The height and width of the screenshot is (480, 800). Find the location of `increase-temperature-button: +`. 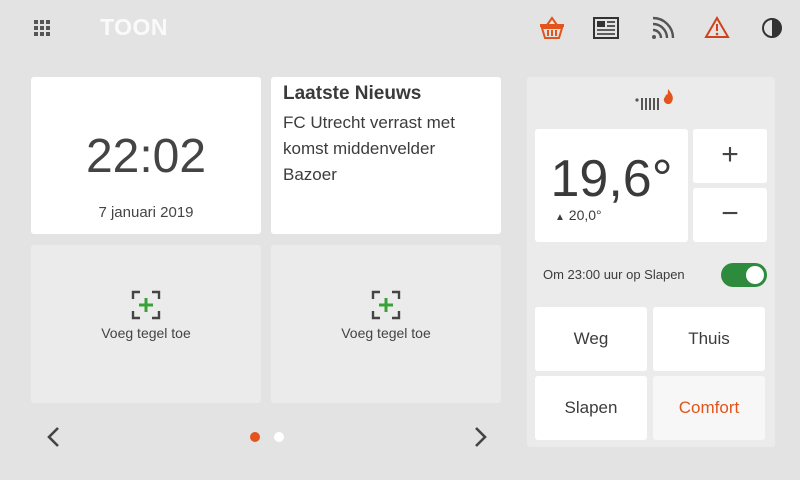

increase-temperature-button: + is located at coordinates (730, 156).